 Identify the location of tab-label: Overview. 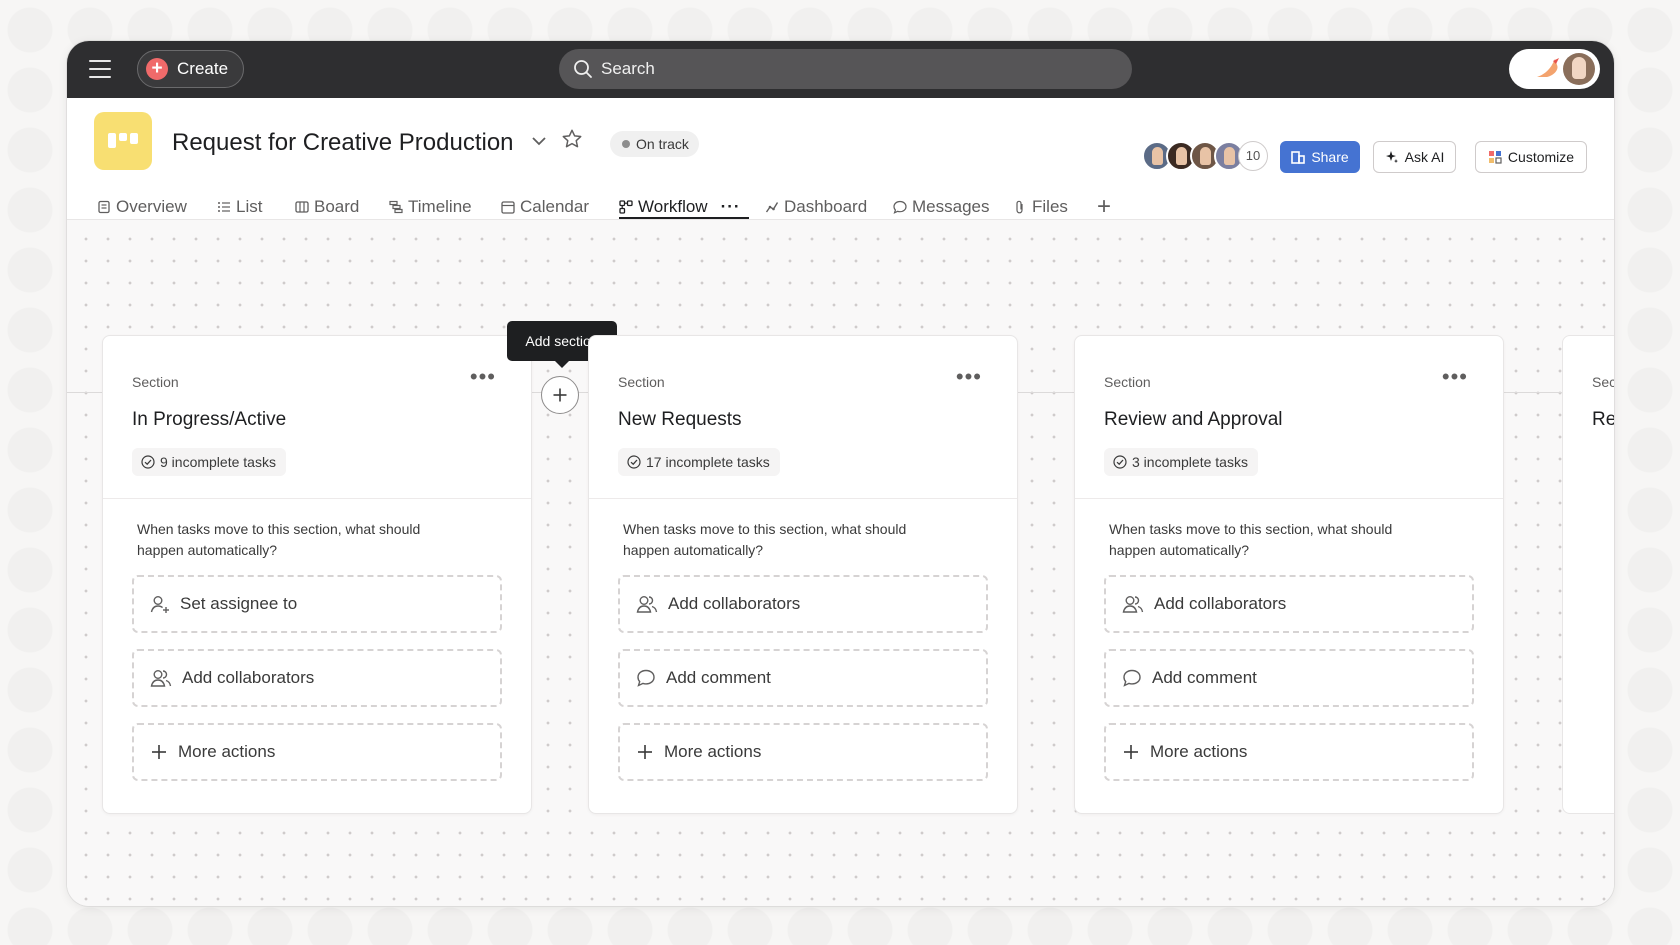
(151, 206).